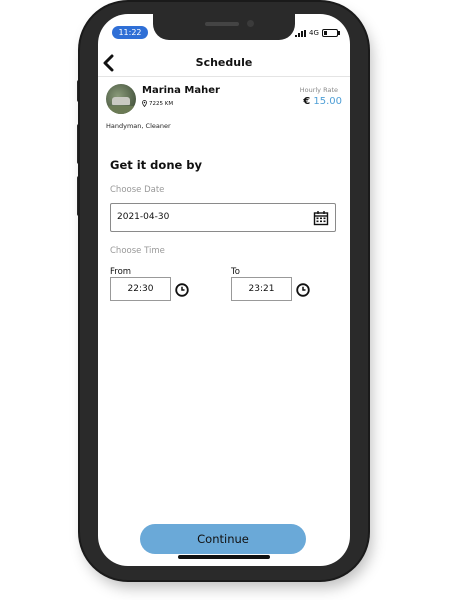  Describe the element at coordinates (121, 272) in the screenshot. I see `from-label: From` at that location.